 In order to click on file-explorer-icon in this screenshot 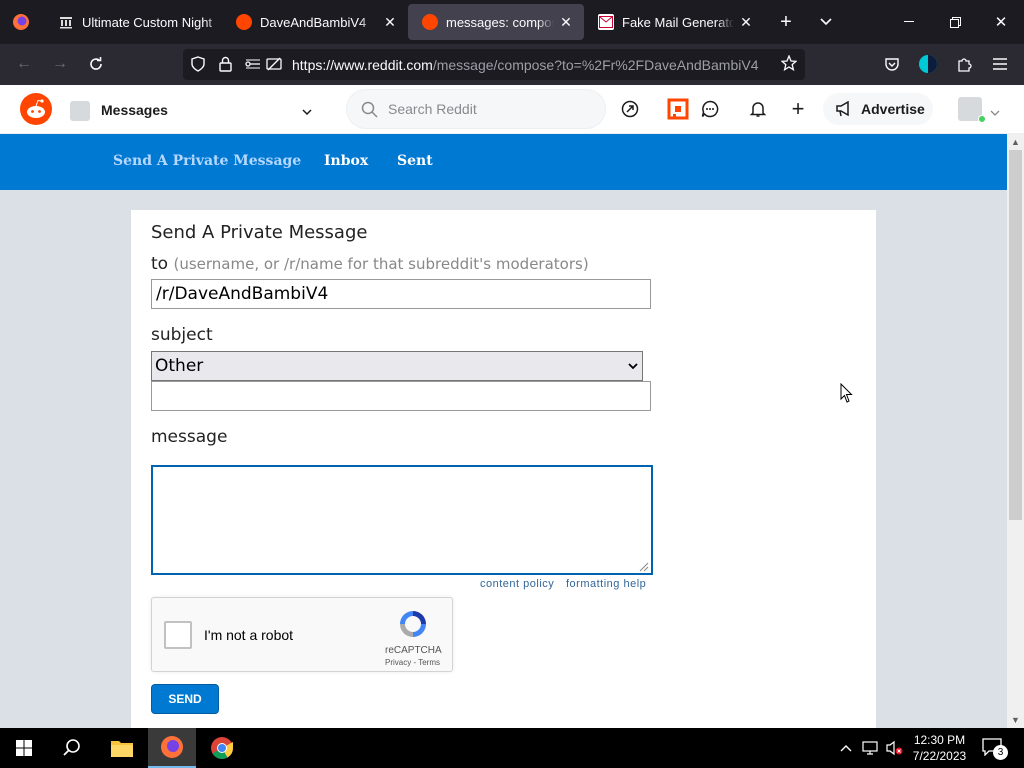, I will do `click(122, 748)`.